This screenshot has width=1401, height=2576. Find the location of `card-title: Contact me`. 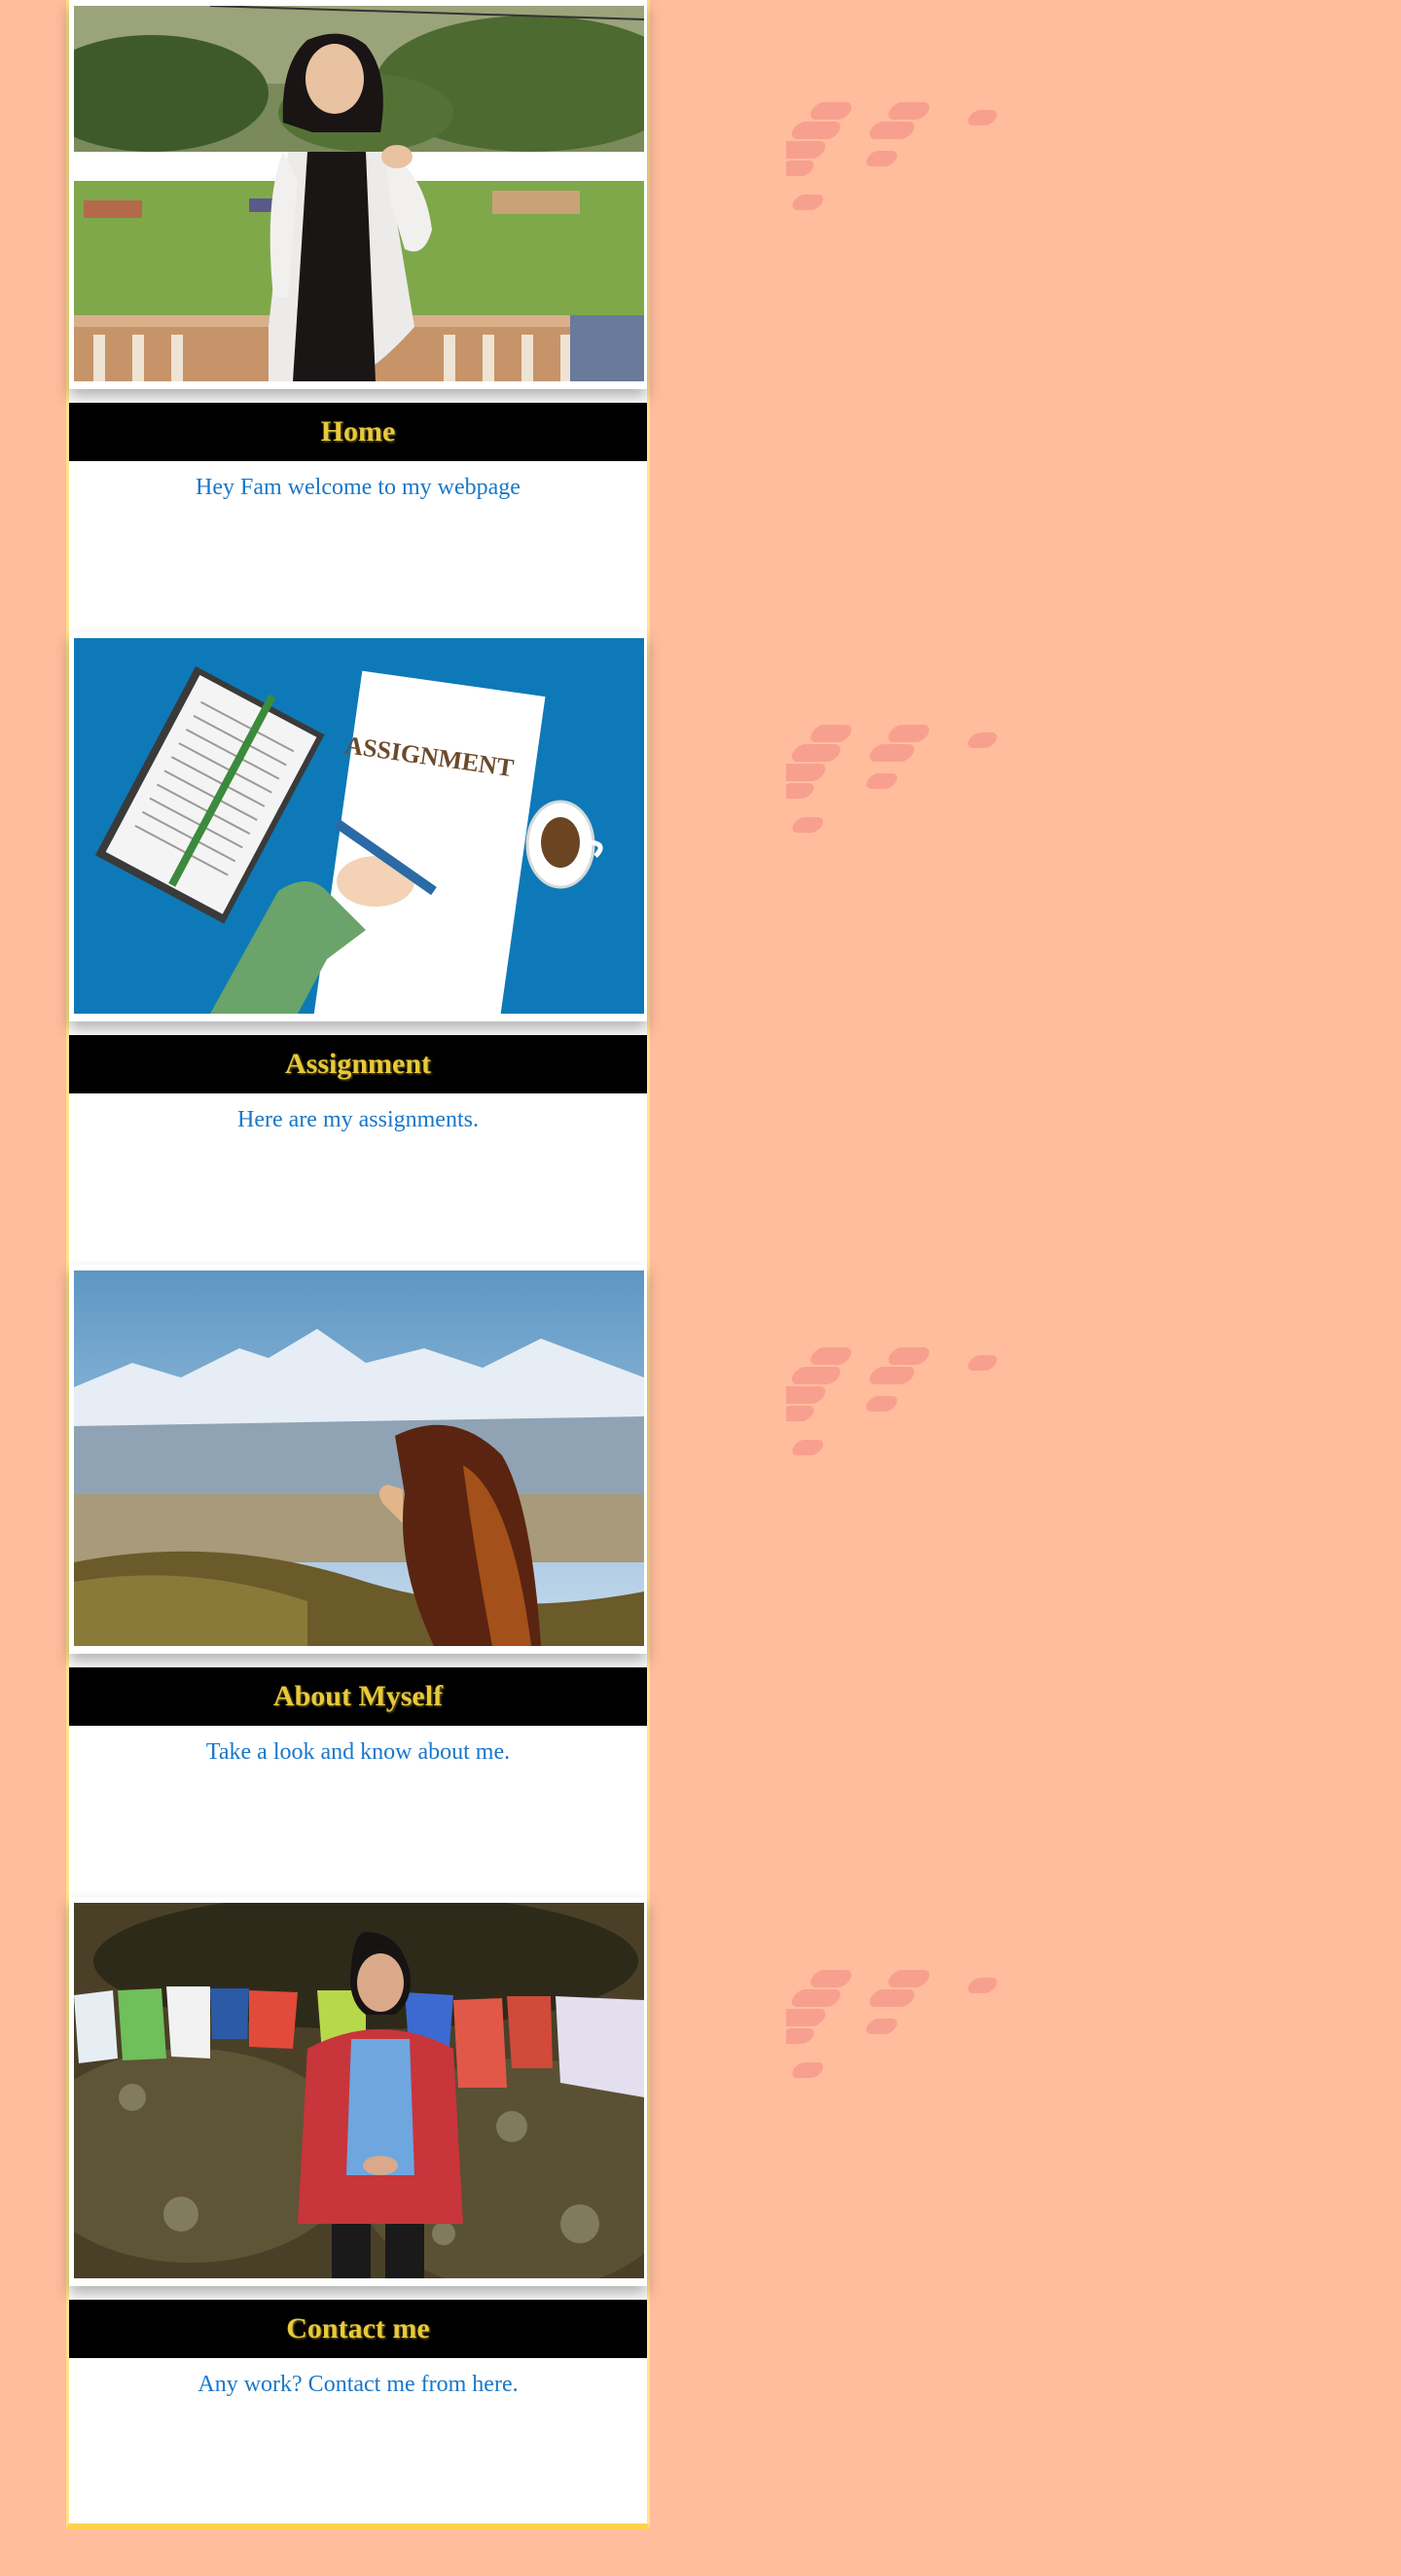

card-title: Contact me is located at coordinates (358, 2329).